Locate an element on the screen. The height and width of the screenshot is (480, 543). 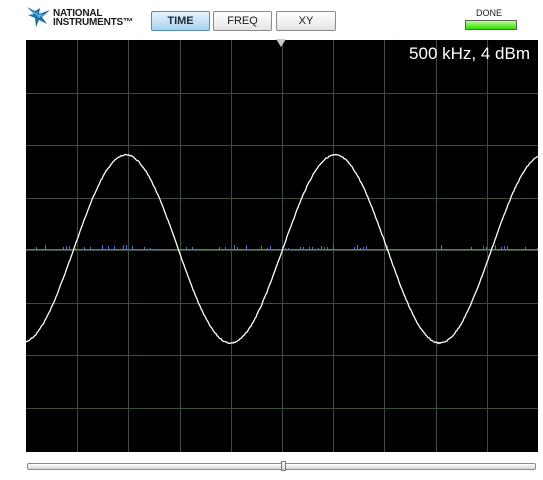
level-right-triangle-icon is located at coordinates (17, 250).